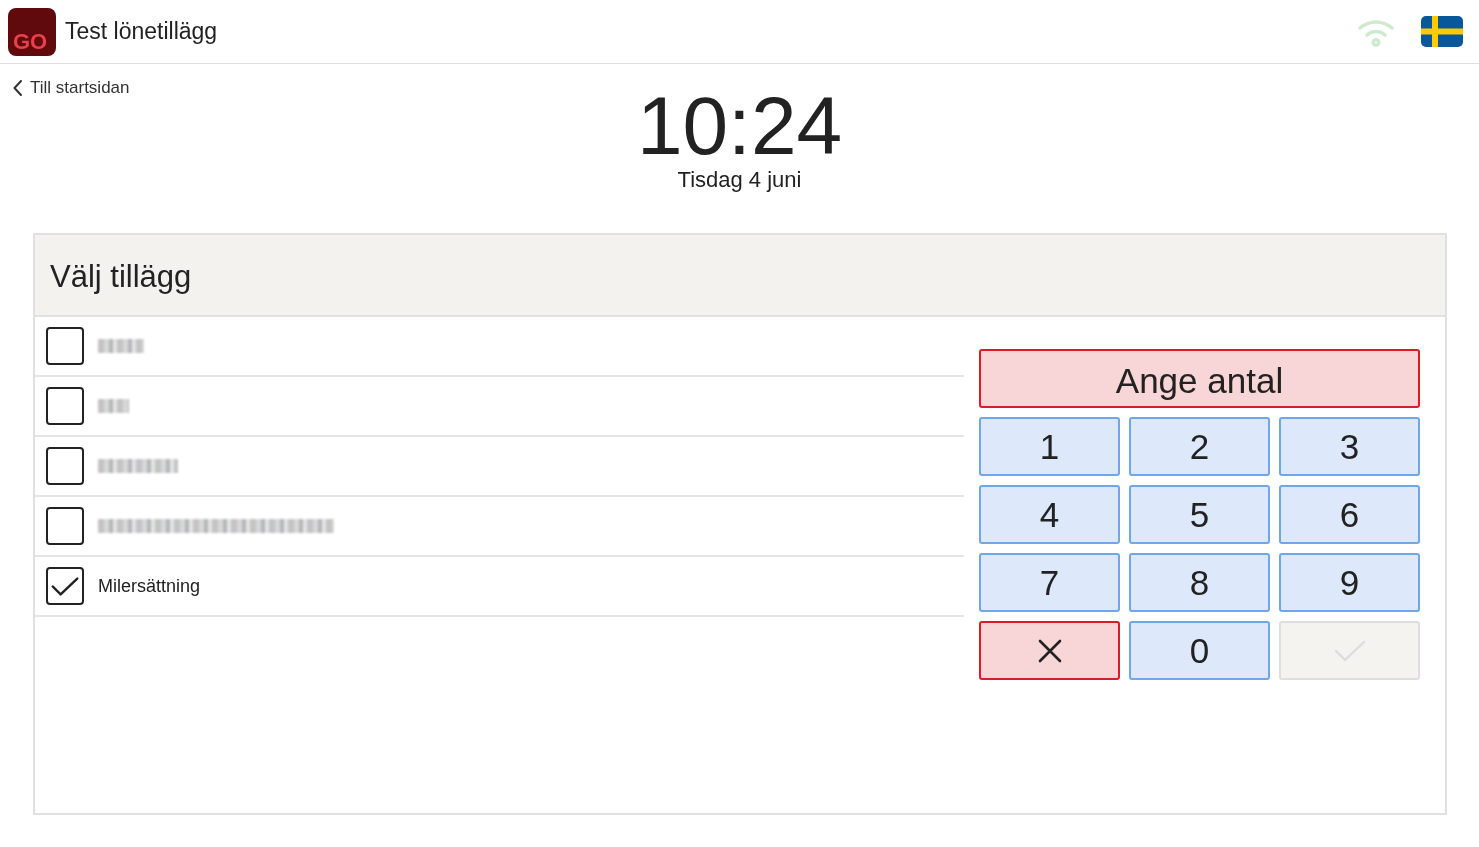 The width and height of the screenshot is (1479, 847). Describe the element at coordinates (17, 88) in the screenshot. I see `chevron-left-icon` at that location.